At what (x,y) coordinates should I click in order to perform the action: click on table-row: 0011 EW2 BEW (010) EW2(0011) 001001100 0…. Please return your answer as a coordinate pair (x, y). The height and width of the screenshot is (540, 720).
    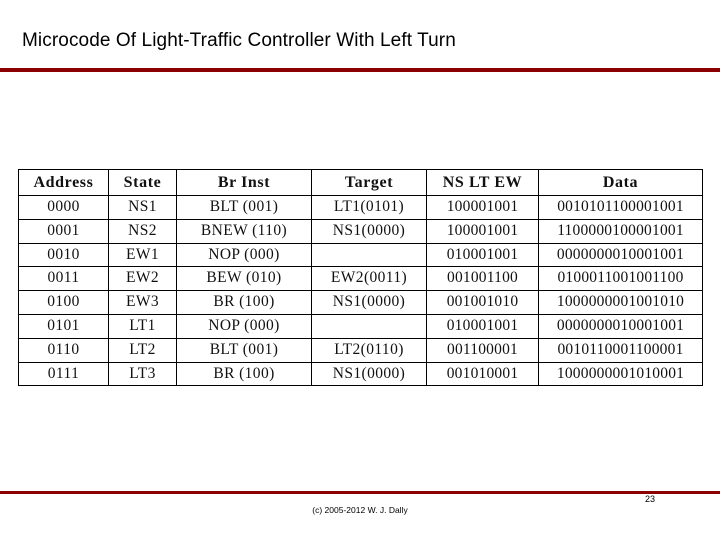
    Looking at the image, I should click on (360, 279).